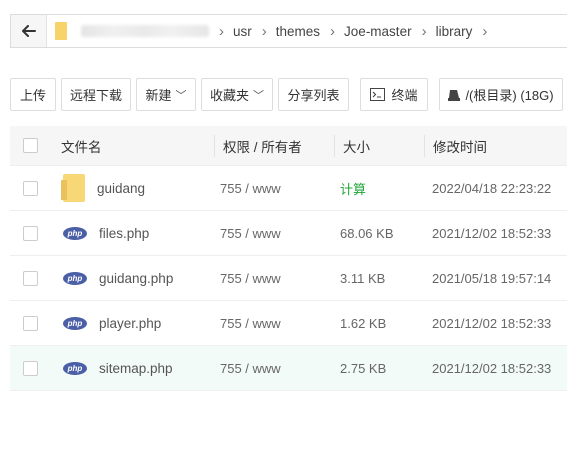 The width and height of the screenshot is (567, 460). What do you see at coordinates (274, 145) in the screenshot?
I see `header-perm: 权限 / 所有者` at bounding box center [274, 145].